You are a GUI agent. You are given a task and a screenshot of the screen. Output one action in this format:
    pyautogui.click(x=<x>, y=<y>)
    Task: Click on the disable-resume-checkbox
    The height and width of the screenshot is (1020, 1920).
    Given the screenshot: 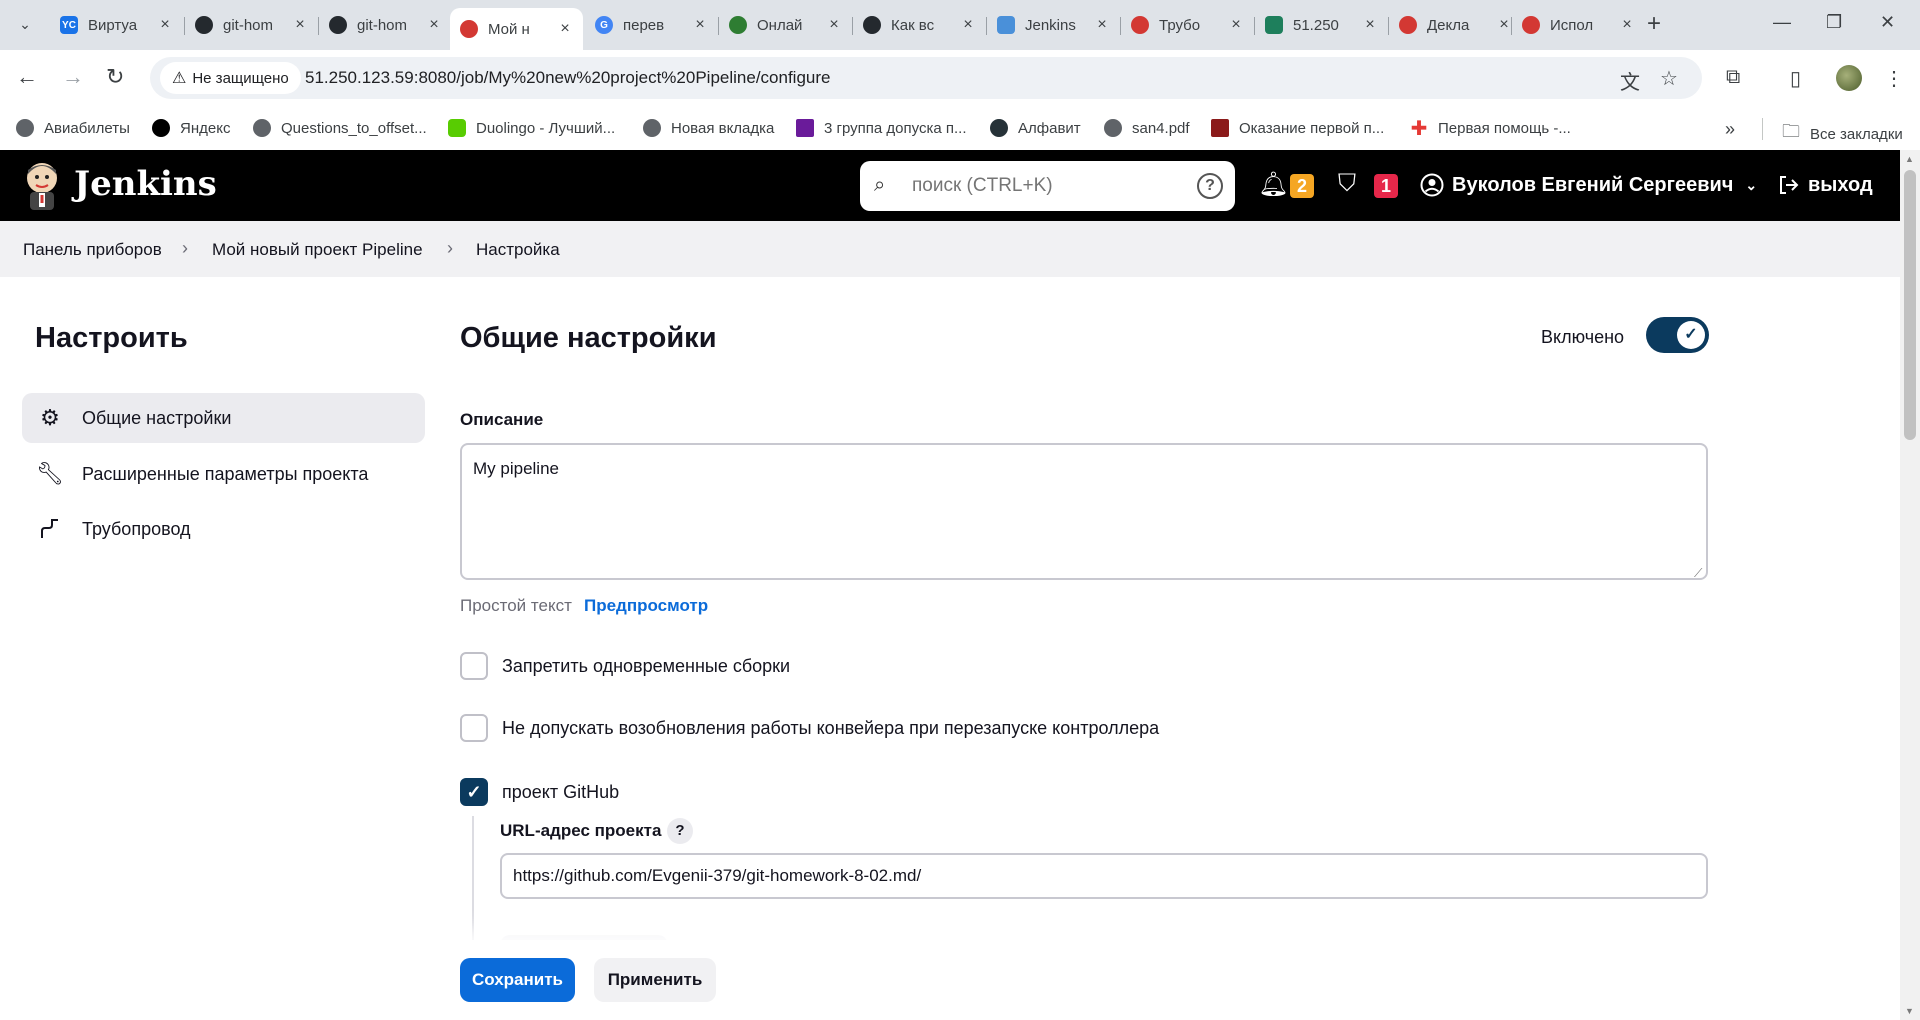 What is the action you would take?
    pyautogui.click(x=474, y=728)
    